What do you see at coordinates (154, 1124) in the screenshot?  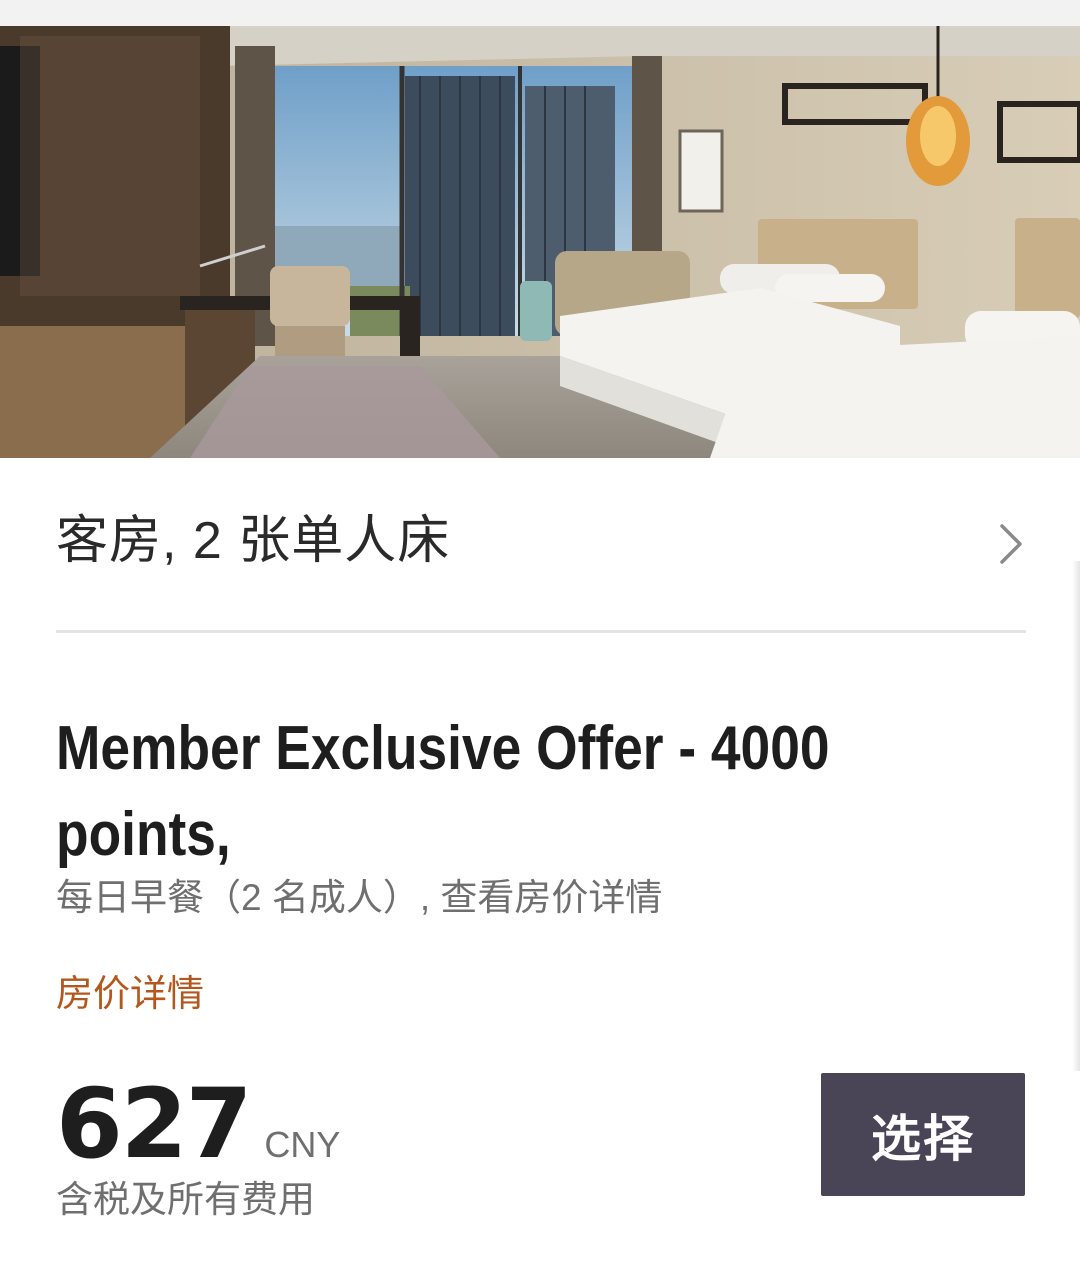 I see `price-amount: 627` at bounding box center [154, 1124].